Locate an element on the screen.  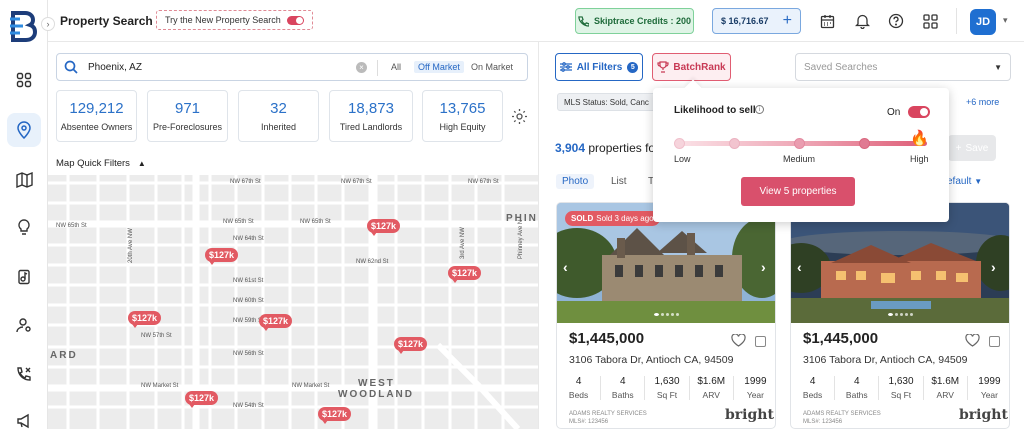
sqft-value: 1,630 is located at coordinates (901, 381).